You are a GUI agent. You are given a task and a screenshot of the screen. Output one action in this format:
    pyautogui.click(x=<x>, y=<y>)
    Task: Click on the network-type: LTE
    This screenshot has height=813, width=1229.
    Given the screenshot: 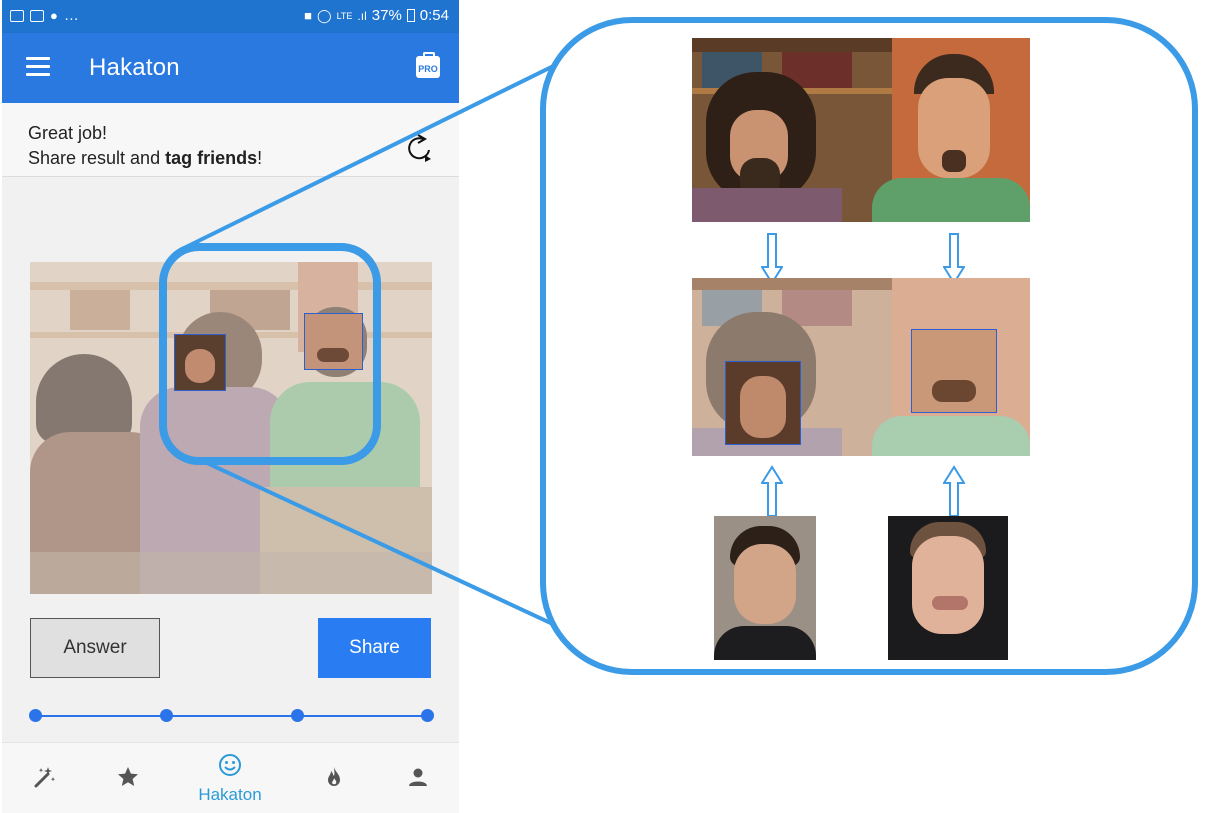 What is the action you would take?
    pyautogui.click(x=344, y=15)
    